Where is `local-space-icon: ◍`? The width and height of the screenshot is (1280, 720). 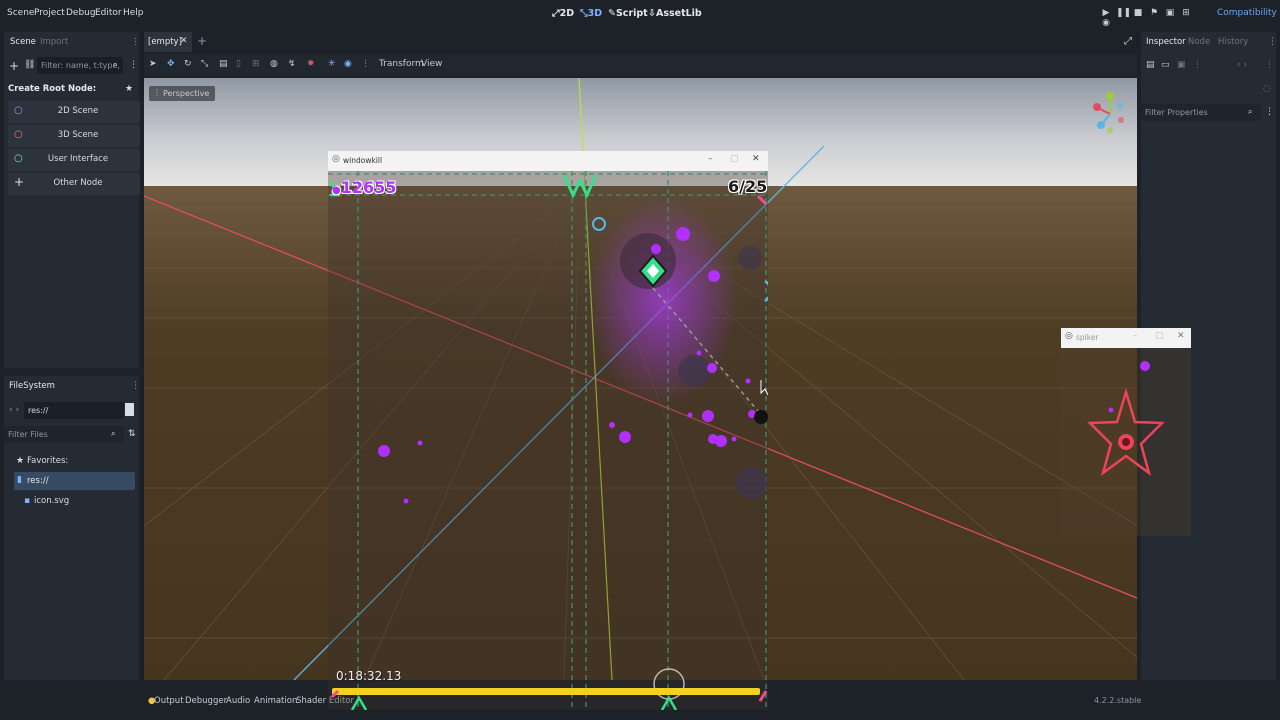 local-space-icon: ◍ is located at coordinates (274, 64).